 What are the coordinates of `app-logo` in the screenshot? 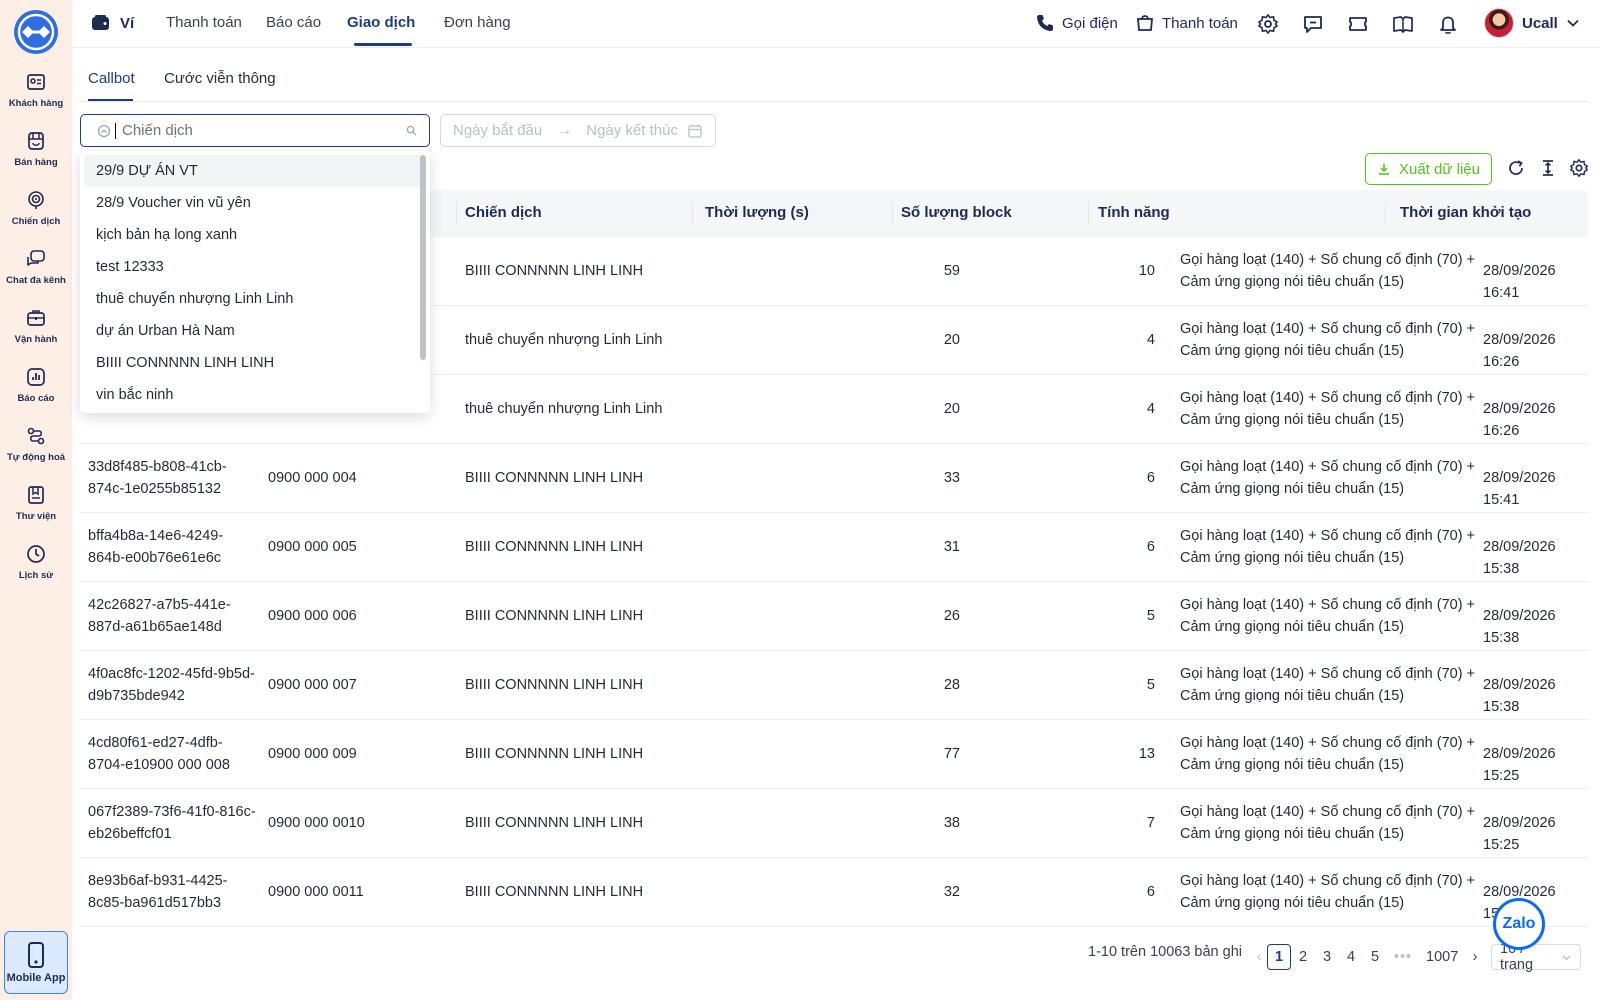 It's located at (36, 32).